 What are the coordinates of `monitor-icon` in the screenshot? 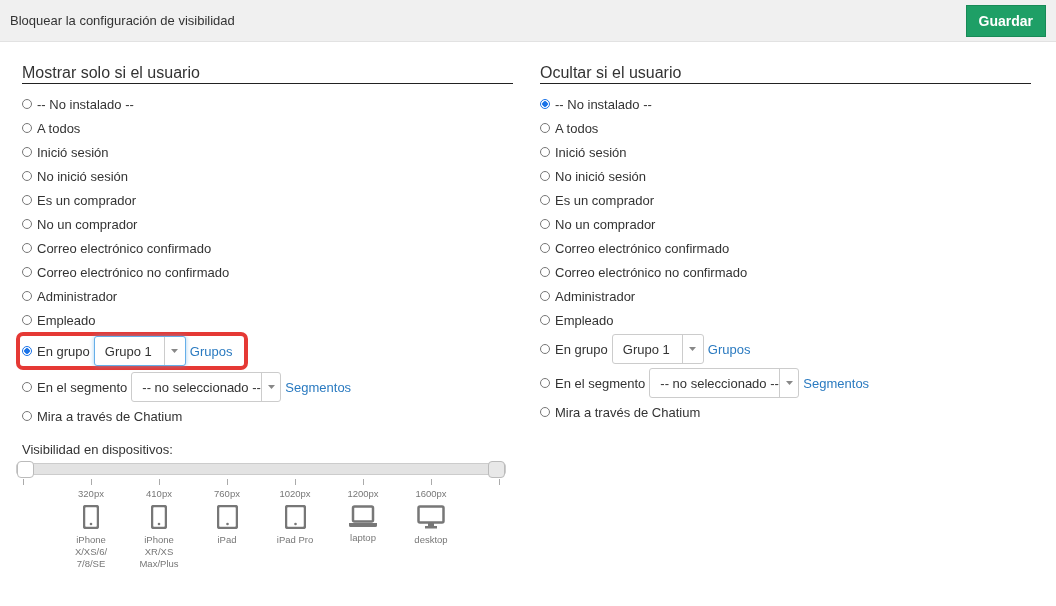 It's located at (431, 517).